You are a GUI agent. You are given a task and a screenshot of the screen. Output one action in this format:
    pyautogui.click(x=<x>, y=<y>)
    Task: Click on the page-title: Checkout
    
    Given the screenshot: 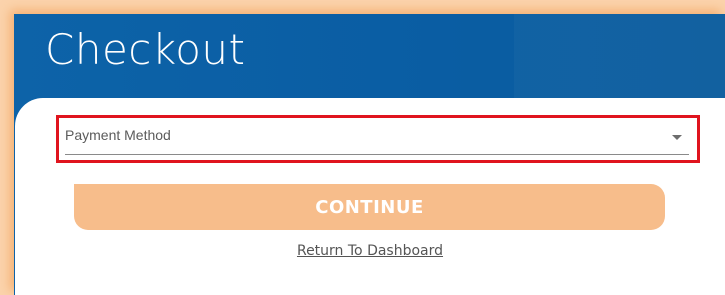 What is the action you would take?
    pyautogui.click(x=145, y=49)
    